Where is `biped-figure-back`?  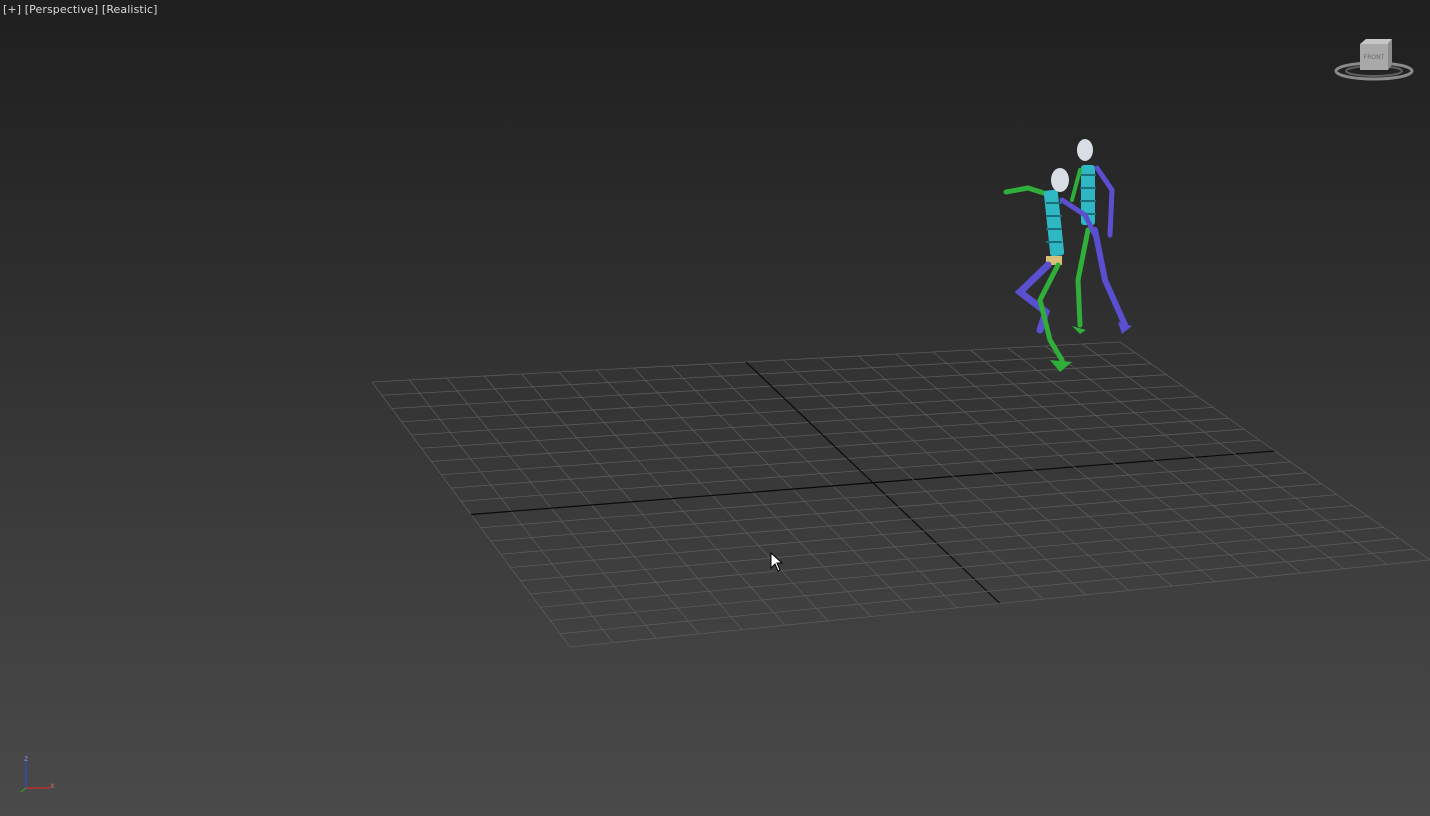 biped-figure-back is located at coordinates (1101, 236).